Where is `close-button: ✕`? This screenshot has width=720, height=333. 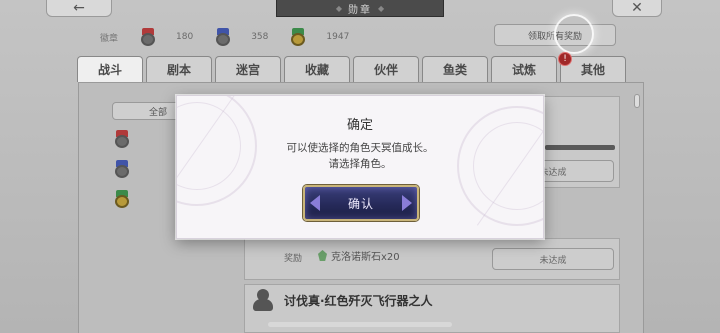 close-button: ✕ is located at coordinates (637, 8).